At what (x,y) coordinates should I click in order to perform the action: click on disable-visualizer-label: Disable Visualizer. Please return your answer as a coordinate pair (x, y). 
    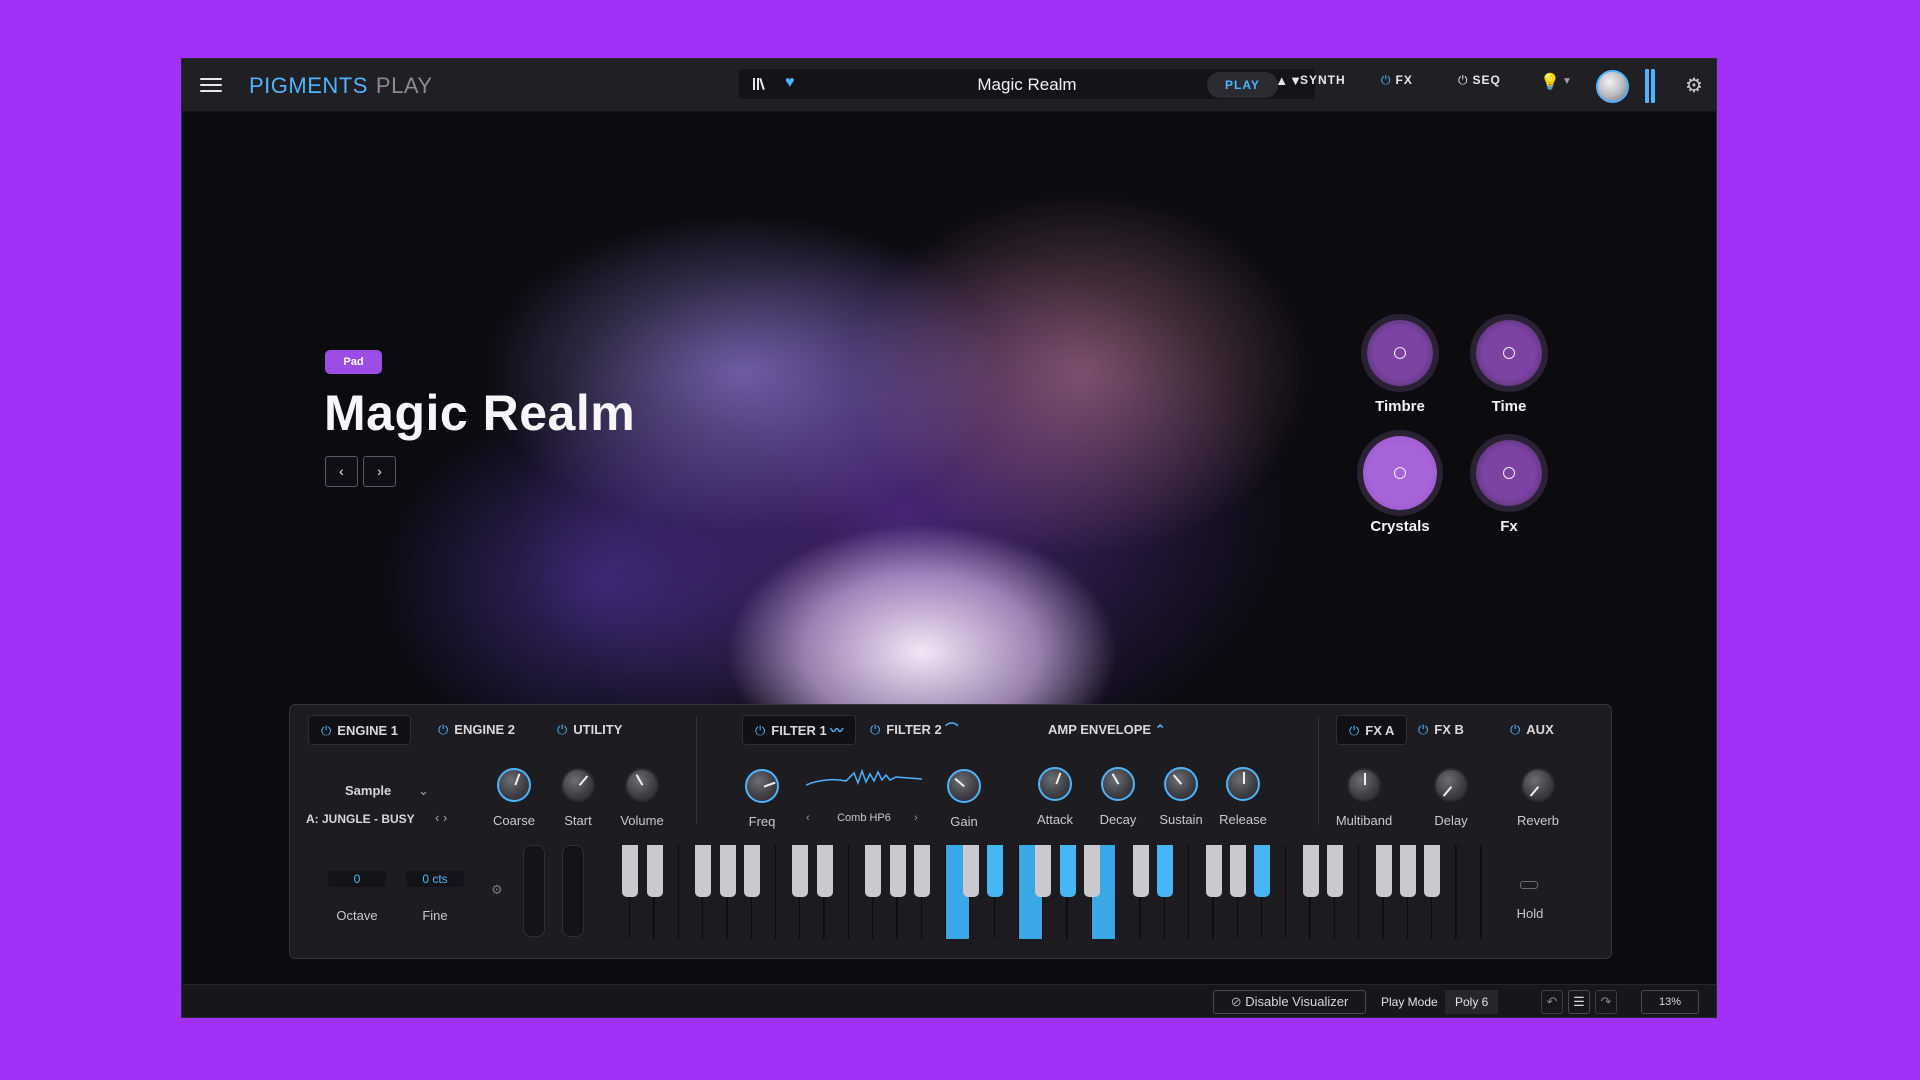
    Looking at the image, I should click on (1297, 1001).